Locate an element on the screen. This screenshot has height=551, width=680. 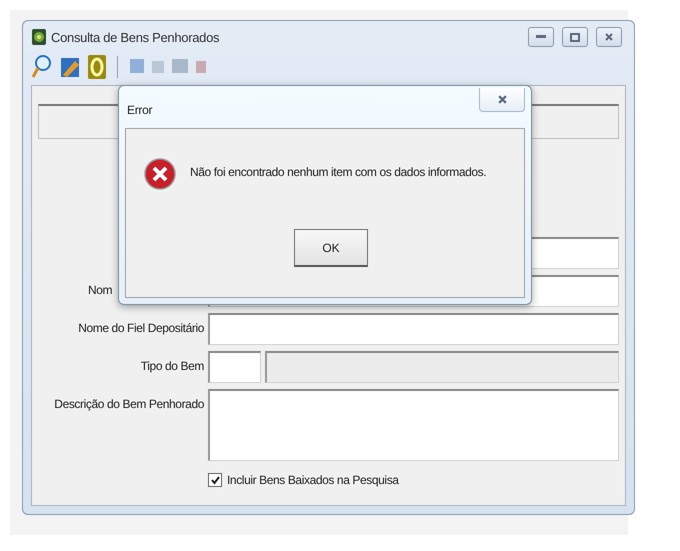
zero-icon is located at coordinates (97, 67).